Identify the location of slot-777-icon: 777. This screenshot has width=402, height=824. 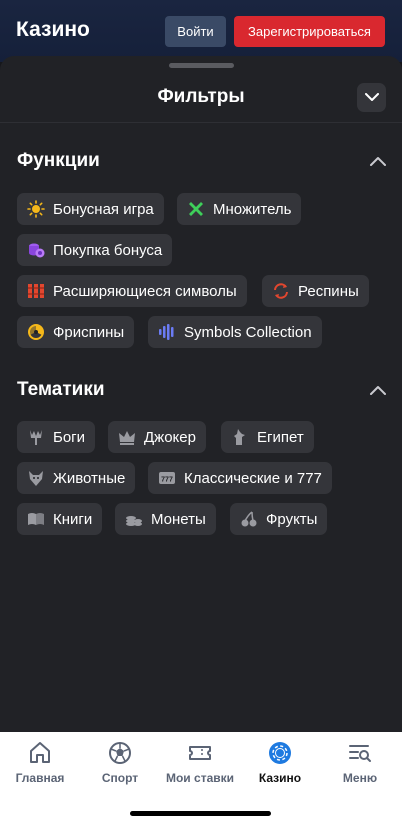
(167, 478).